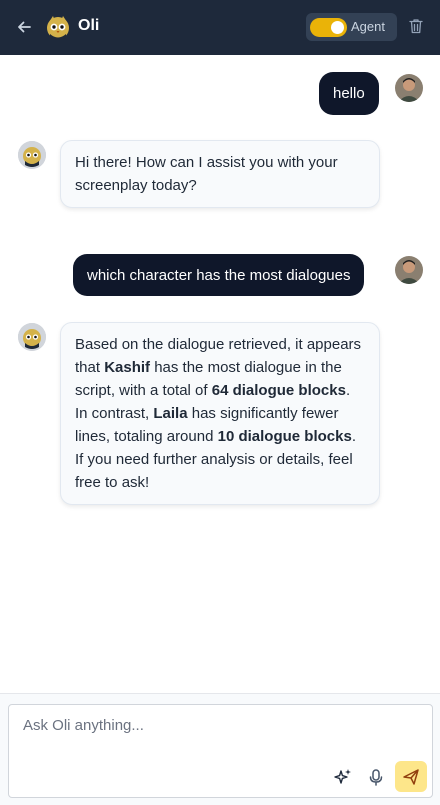 This screenshot has width=440, height=805. What do you see at coordinates (220, 27) in the screenshot?
I see `app-header: Oli Agent` at bounding box center [220, 27].